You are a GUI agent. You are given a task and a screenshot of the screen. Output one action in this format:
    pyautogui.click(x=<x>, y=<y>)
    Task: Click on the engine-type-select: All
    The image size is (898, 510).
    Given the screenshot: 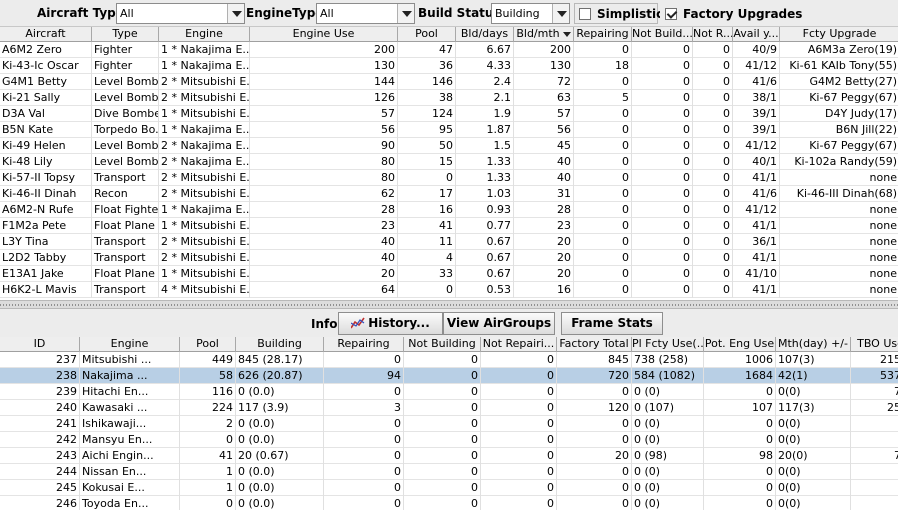 What is the action you would take?
    pyautogui.click(x=365, y=13)
    